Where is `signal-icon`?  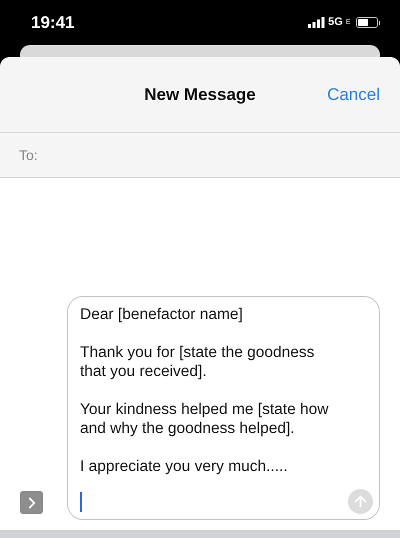
signal-icon is located at coordinates (317, 22).